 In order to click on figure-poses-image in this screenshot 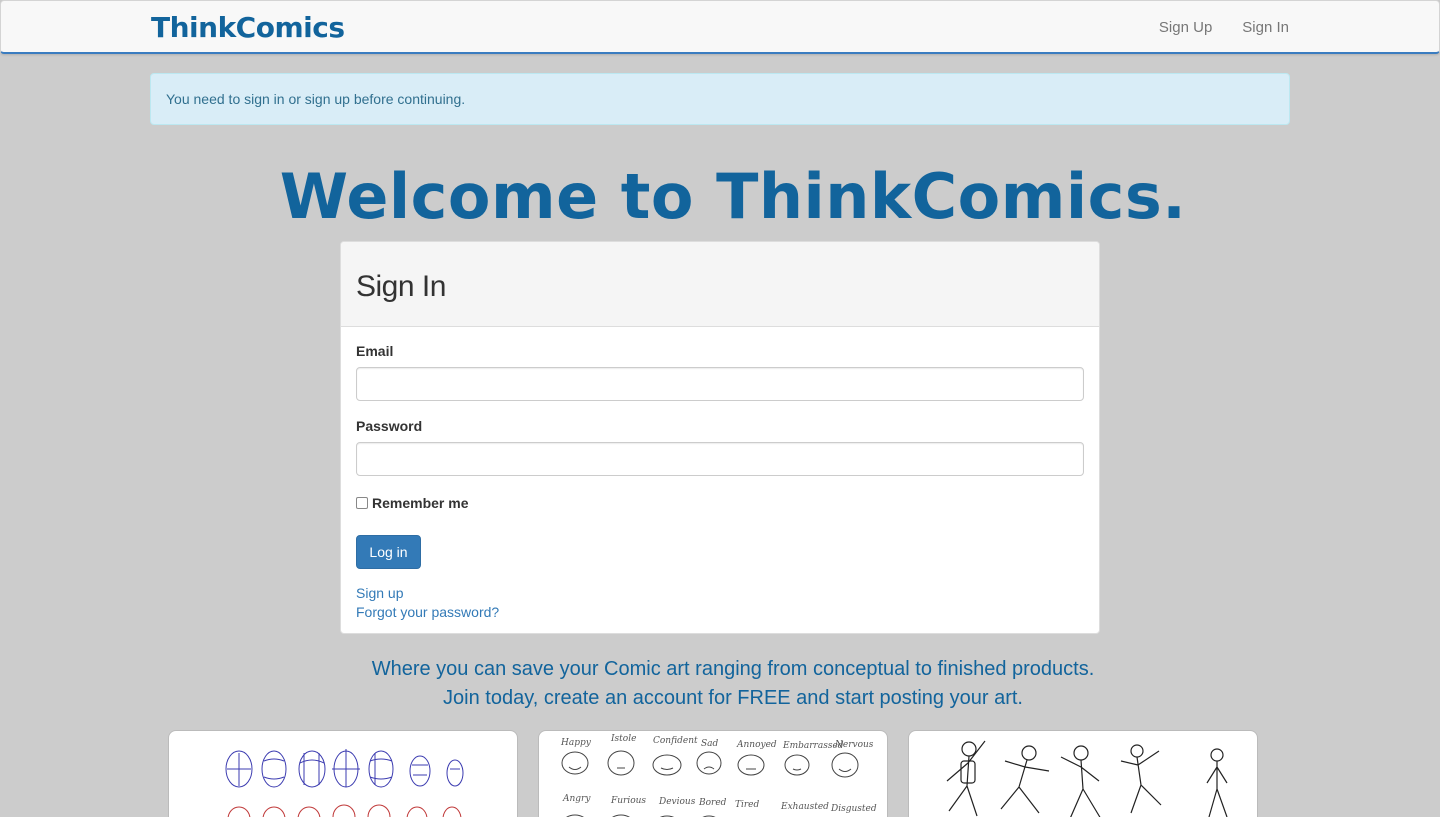, I will do `click(1087, 778)`.